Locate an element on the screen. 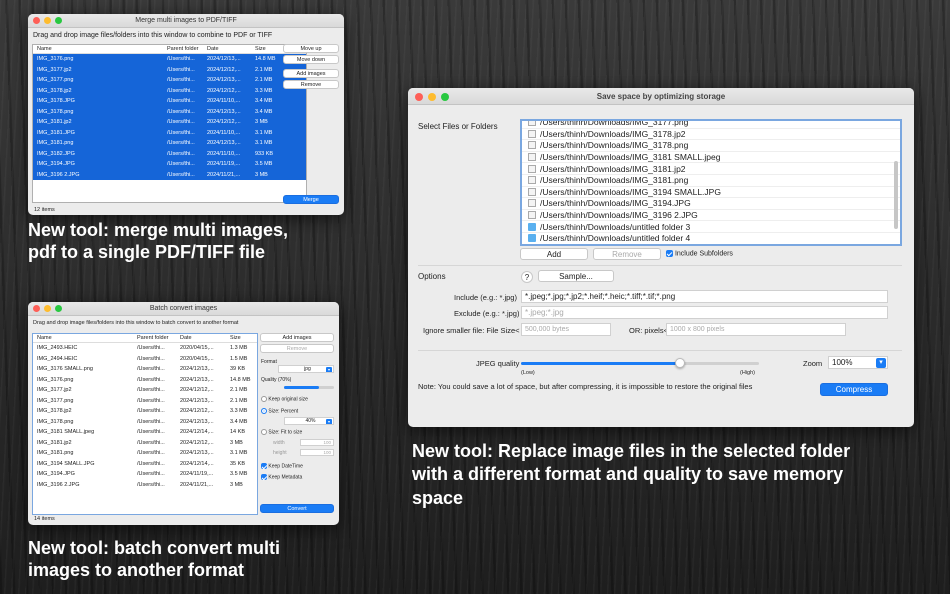 Image resolution: width=950 pixels, height=594 pixels. radio-size-fit is located at coordinates (264, 432).